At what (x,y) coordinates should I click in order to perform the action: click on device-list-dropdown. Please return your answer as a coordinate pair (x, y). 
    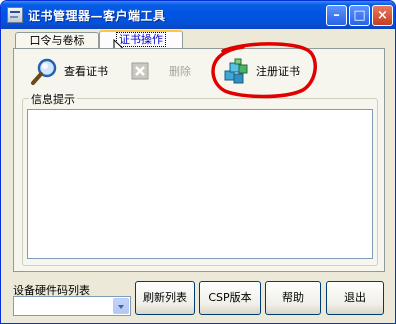
    Looking at the image, I should click on (72, 306).